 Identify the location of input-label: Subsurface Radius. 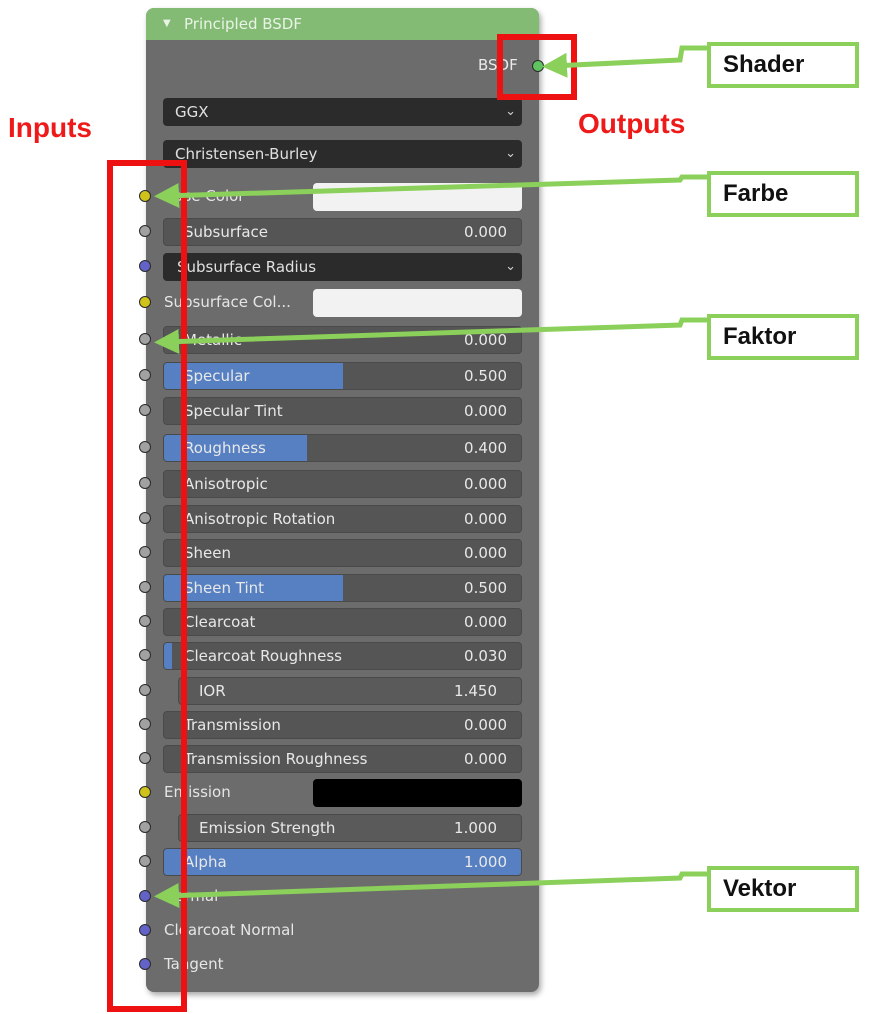
(247, 267).